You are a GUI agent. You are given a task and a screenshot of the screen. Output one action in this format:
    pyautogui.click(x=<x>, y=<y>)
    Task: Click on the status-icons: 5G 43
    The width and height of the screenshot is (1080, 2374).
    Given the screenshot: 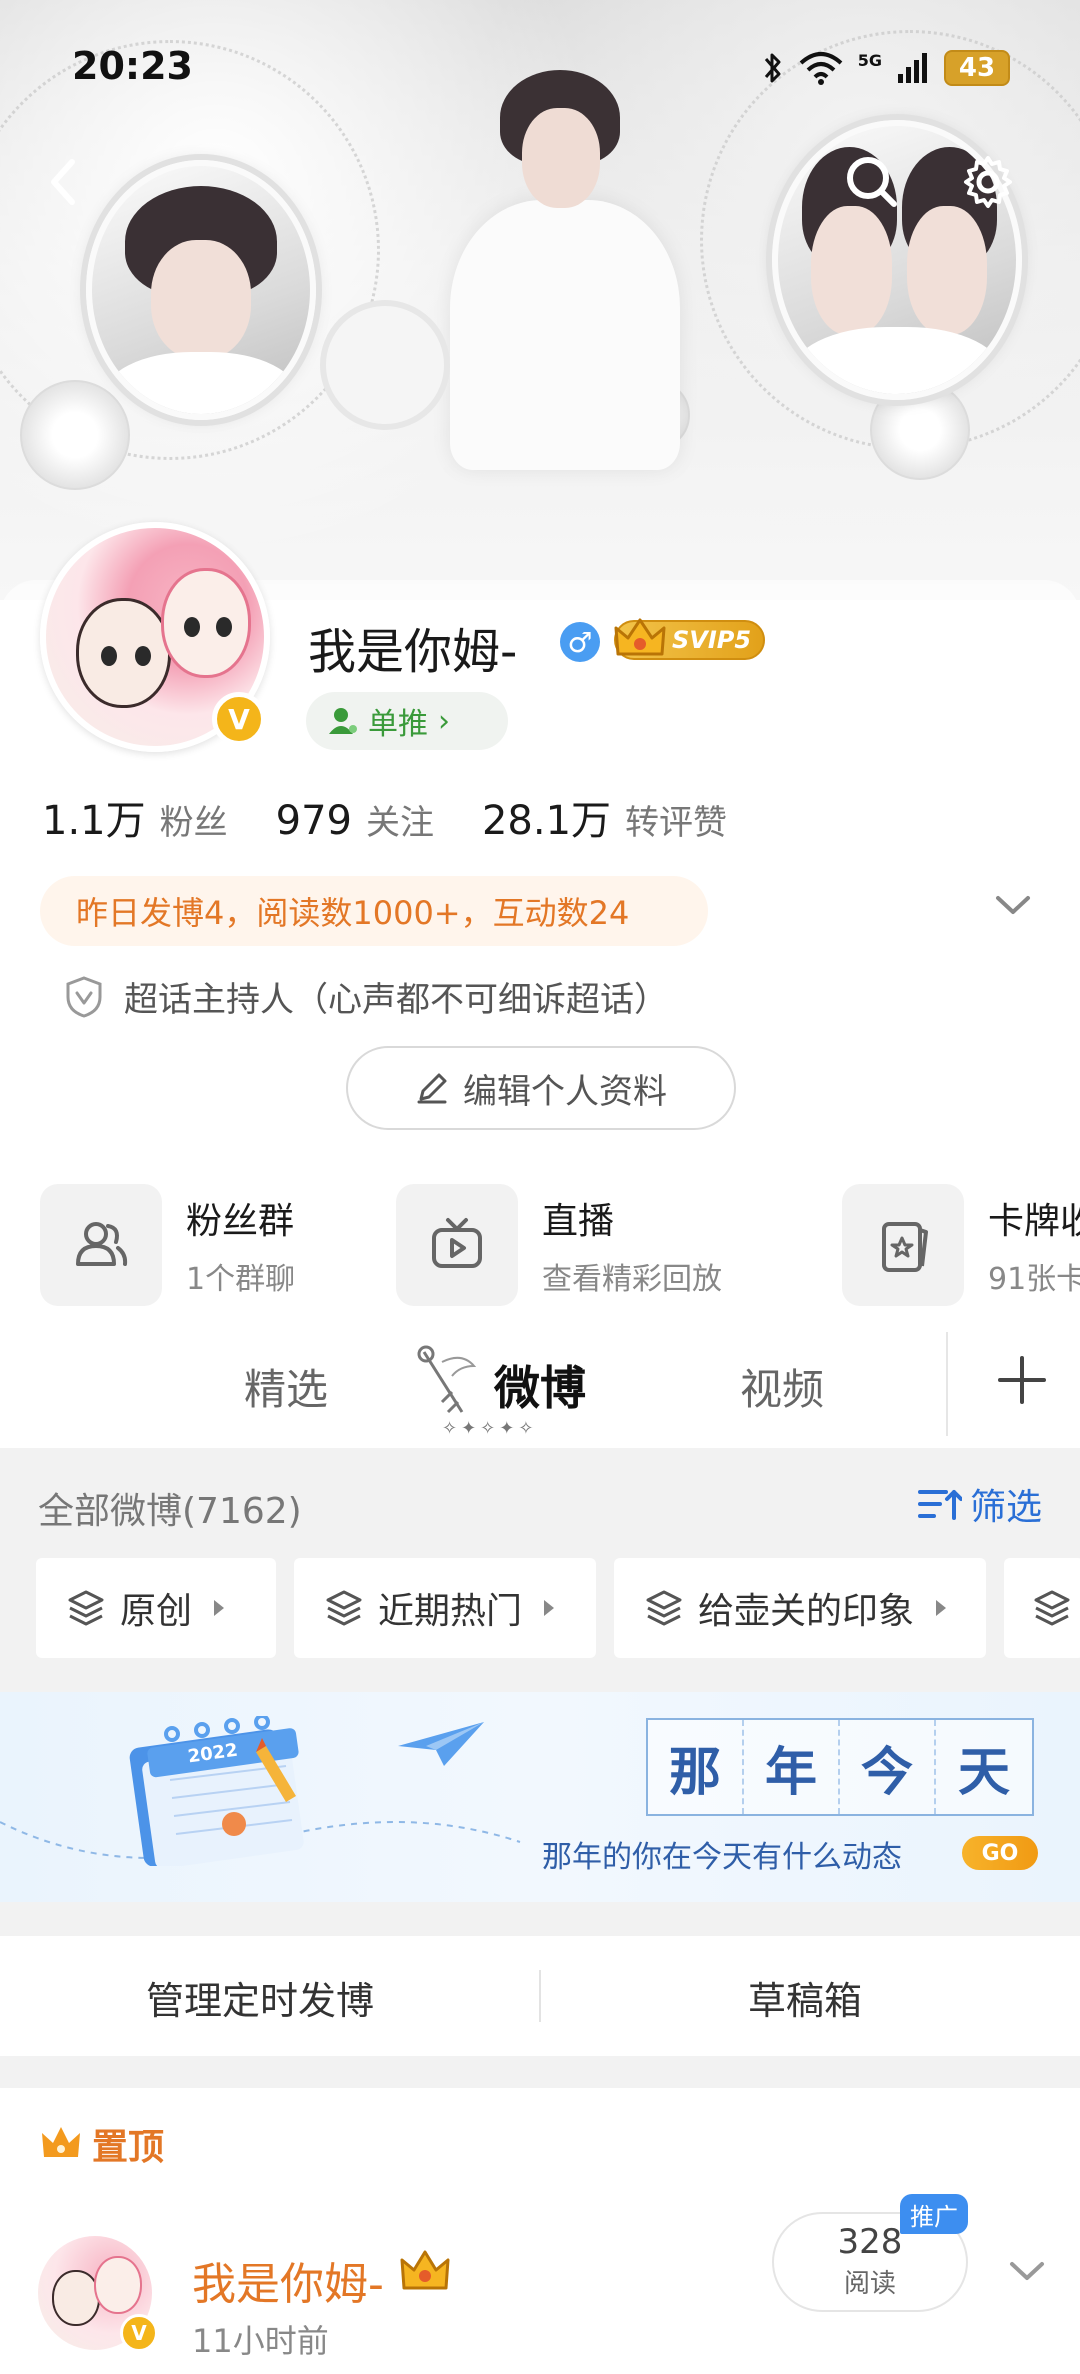 What is the action you would take?
    pyautogui.click(x=886, y=68)
    